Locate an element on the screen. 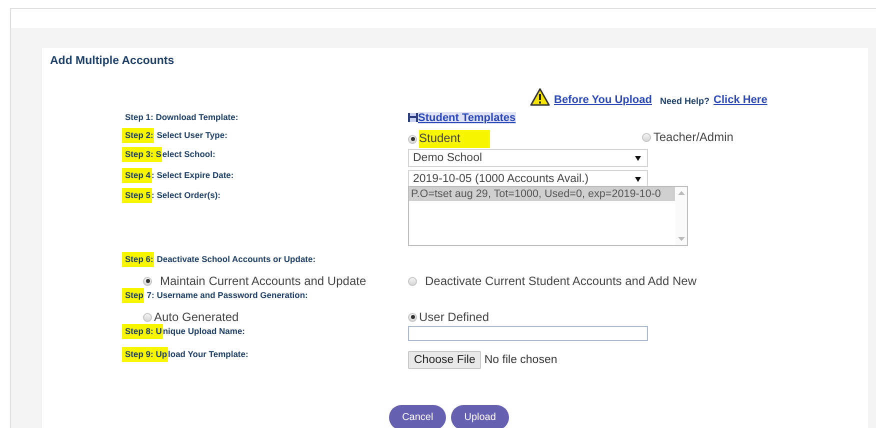 This screenshot has height=429, width=876. order-list: P.O=tset aug 29, Tot=1000, Used=0, exp=2019-10-0 is located at coordinates (548, 216).